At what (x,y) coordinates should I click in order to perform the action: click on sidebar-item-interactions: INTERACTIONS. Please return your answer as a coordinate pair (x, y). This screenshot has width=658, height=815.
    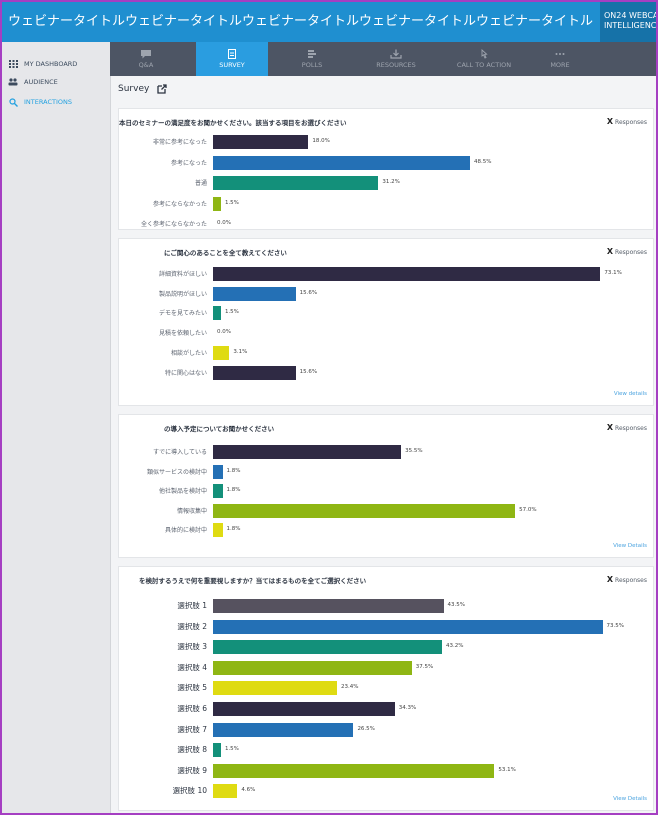
    Looking at the image, I should click on (40, 102).